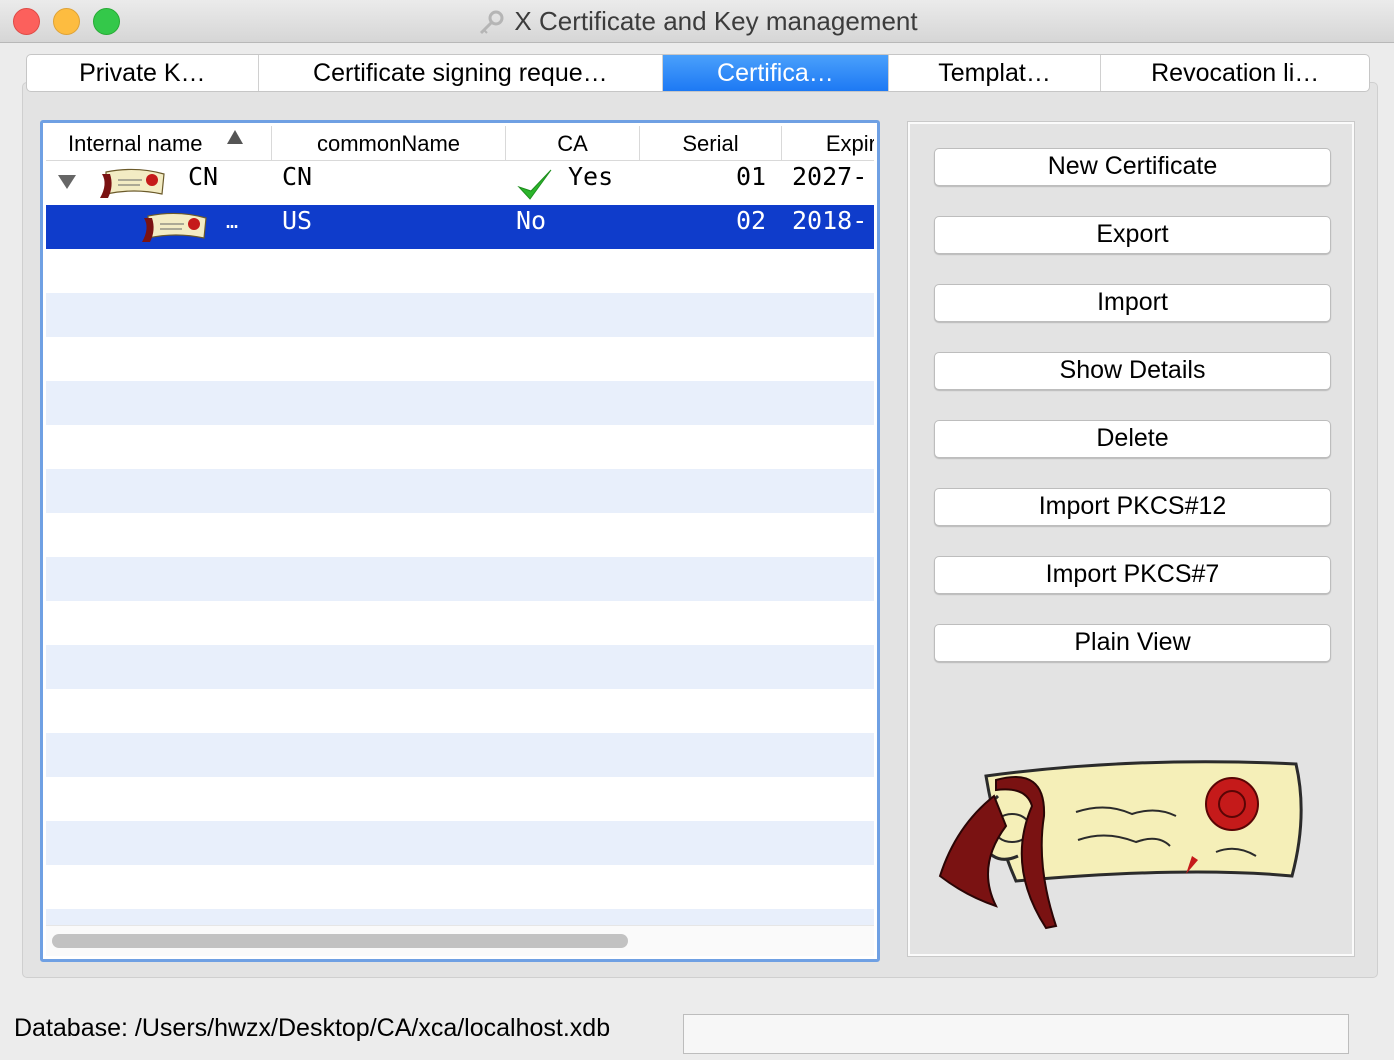  What do you see at coordinates (203, 176) in the screenshot?
I see `internal-name-cell: CN` at bounding box center [203, 176].